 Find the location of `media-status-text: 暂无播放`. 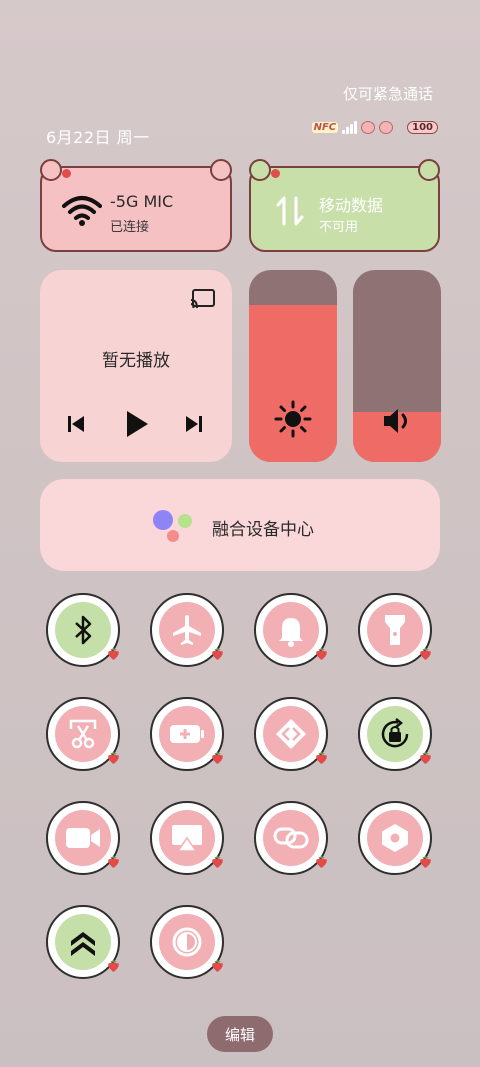

media-status-text: 暂无播放 is located at coordinates (136, 361).